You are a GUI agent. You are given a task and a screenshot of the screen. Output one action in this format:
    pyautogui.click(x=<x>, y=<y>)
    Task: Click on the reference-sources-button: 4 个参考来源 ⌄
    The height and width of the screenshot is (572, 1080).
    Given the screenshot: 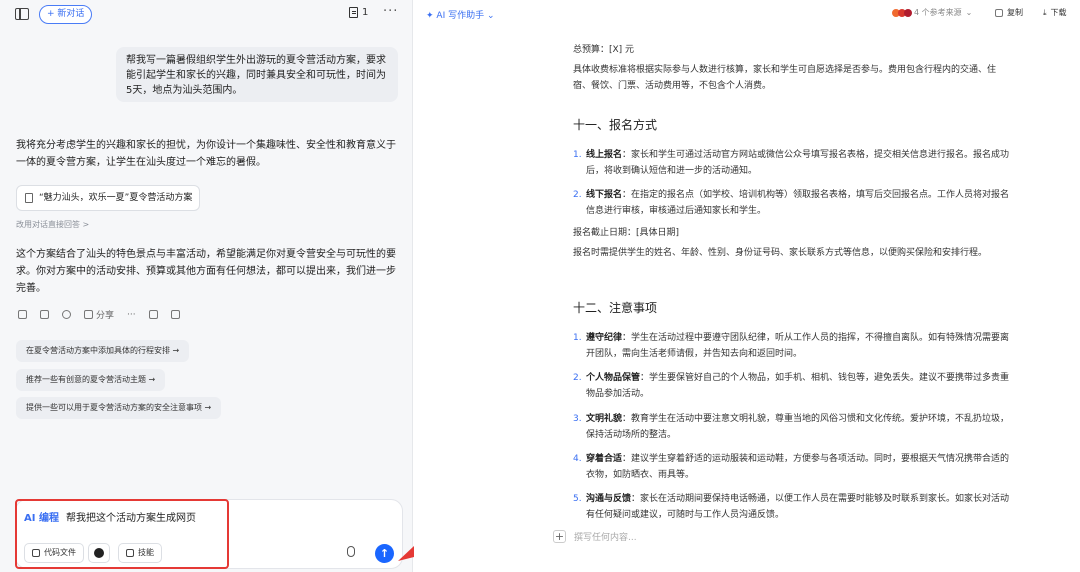 What is the action you would take?
    pyautogui.click(x=932, y=12)
    